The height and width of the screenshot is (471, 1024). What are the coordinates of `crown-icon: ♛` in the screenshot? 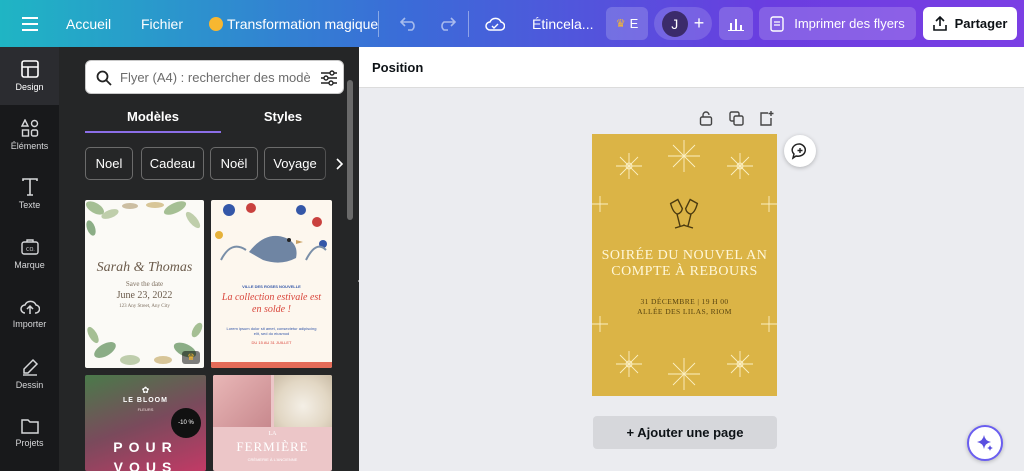 It's located at (620, 24).